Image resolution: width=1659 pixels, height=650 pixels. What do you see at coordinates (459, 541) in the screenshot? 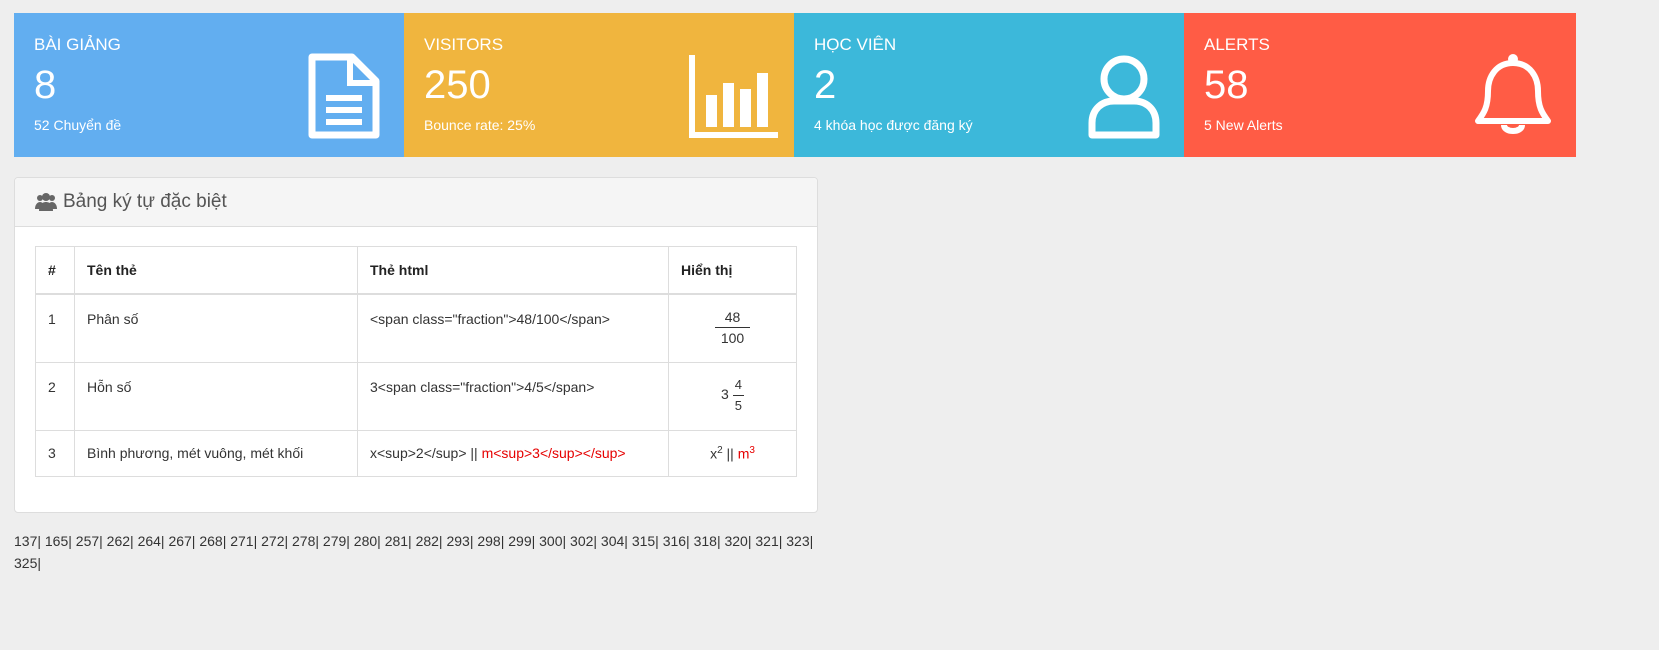
I see `page-link: 293|` at bounding box center [459, 541].